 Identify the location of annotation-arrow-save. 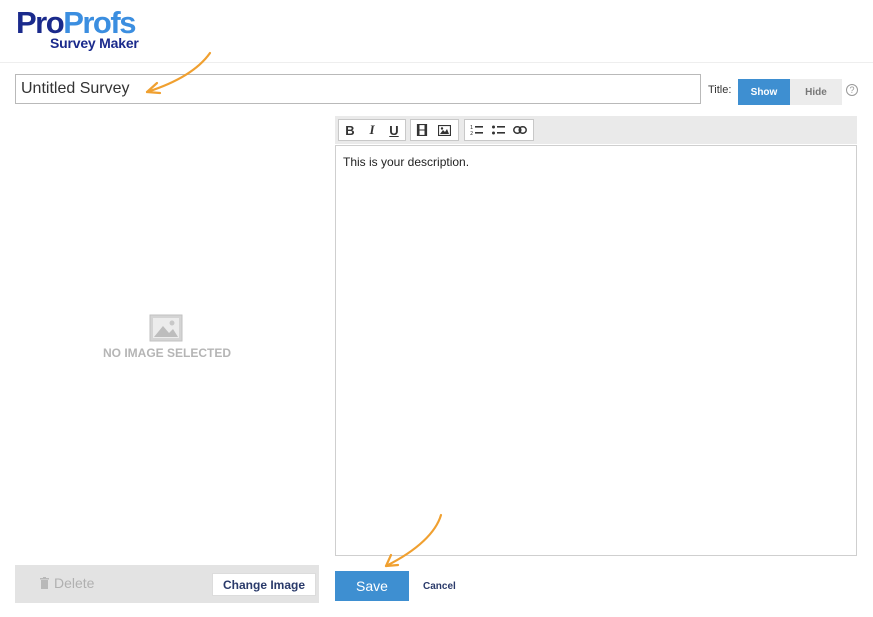
(413, 540).